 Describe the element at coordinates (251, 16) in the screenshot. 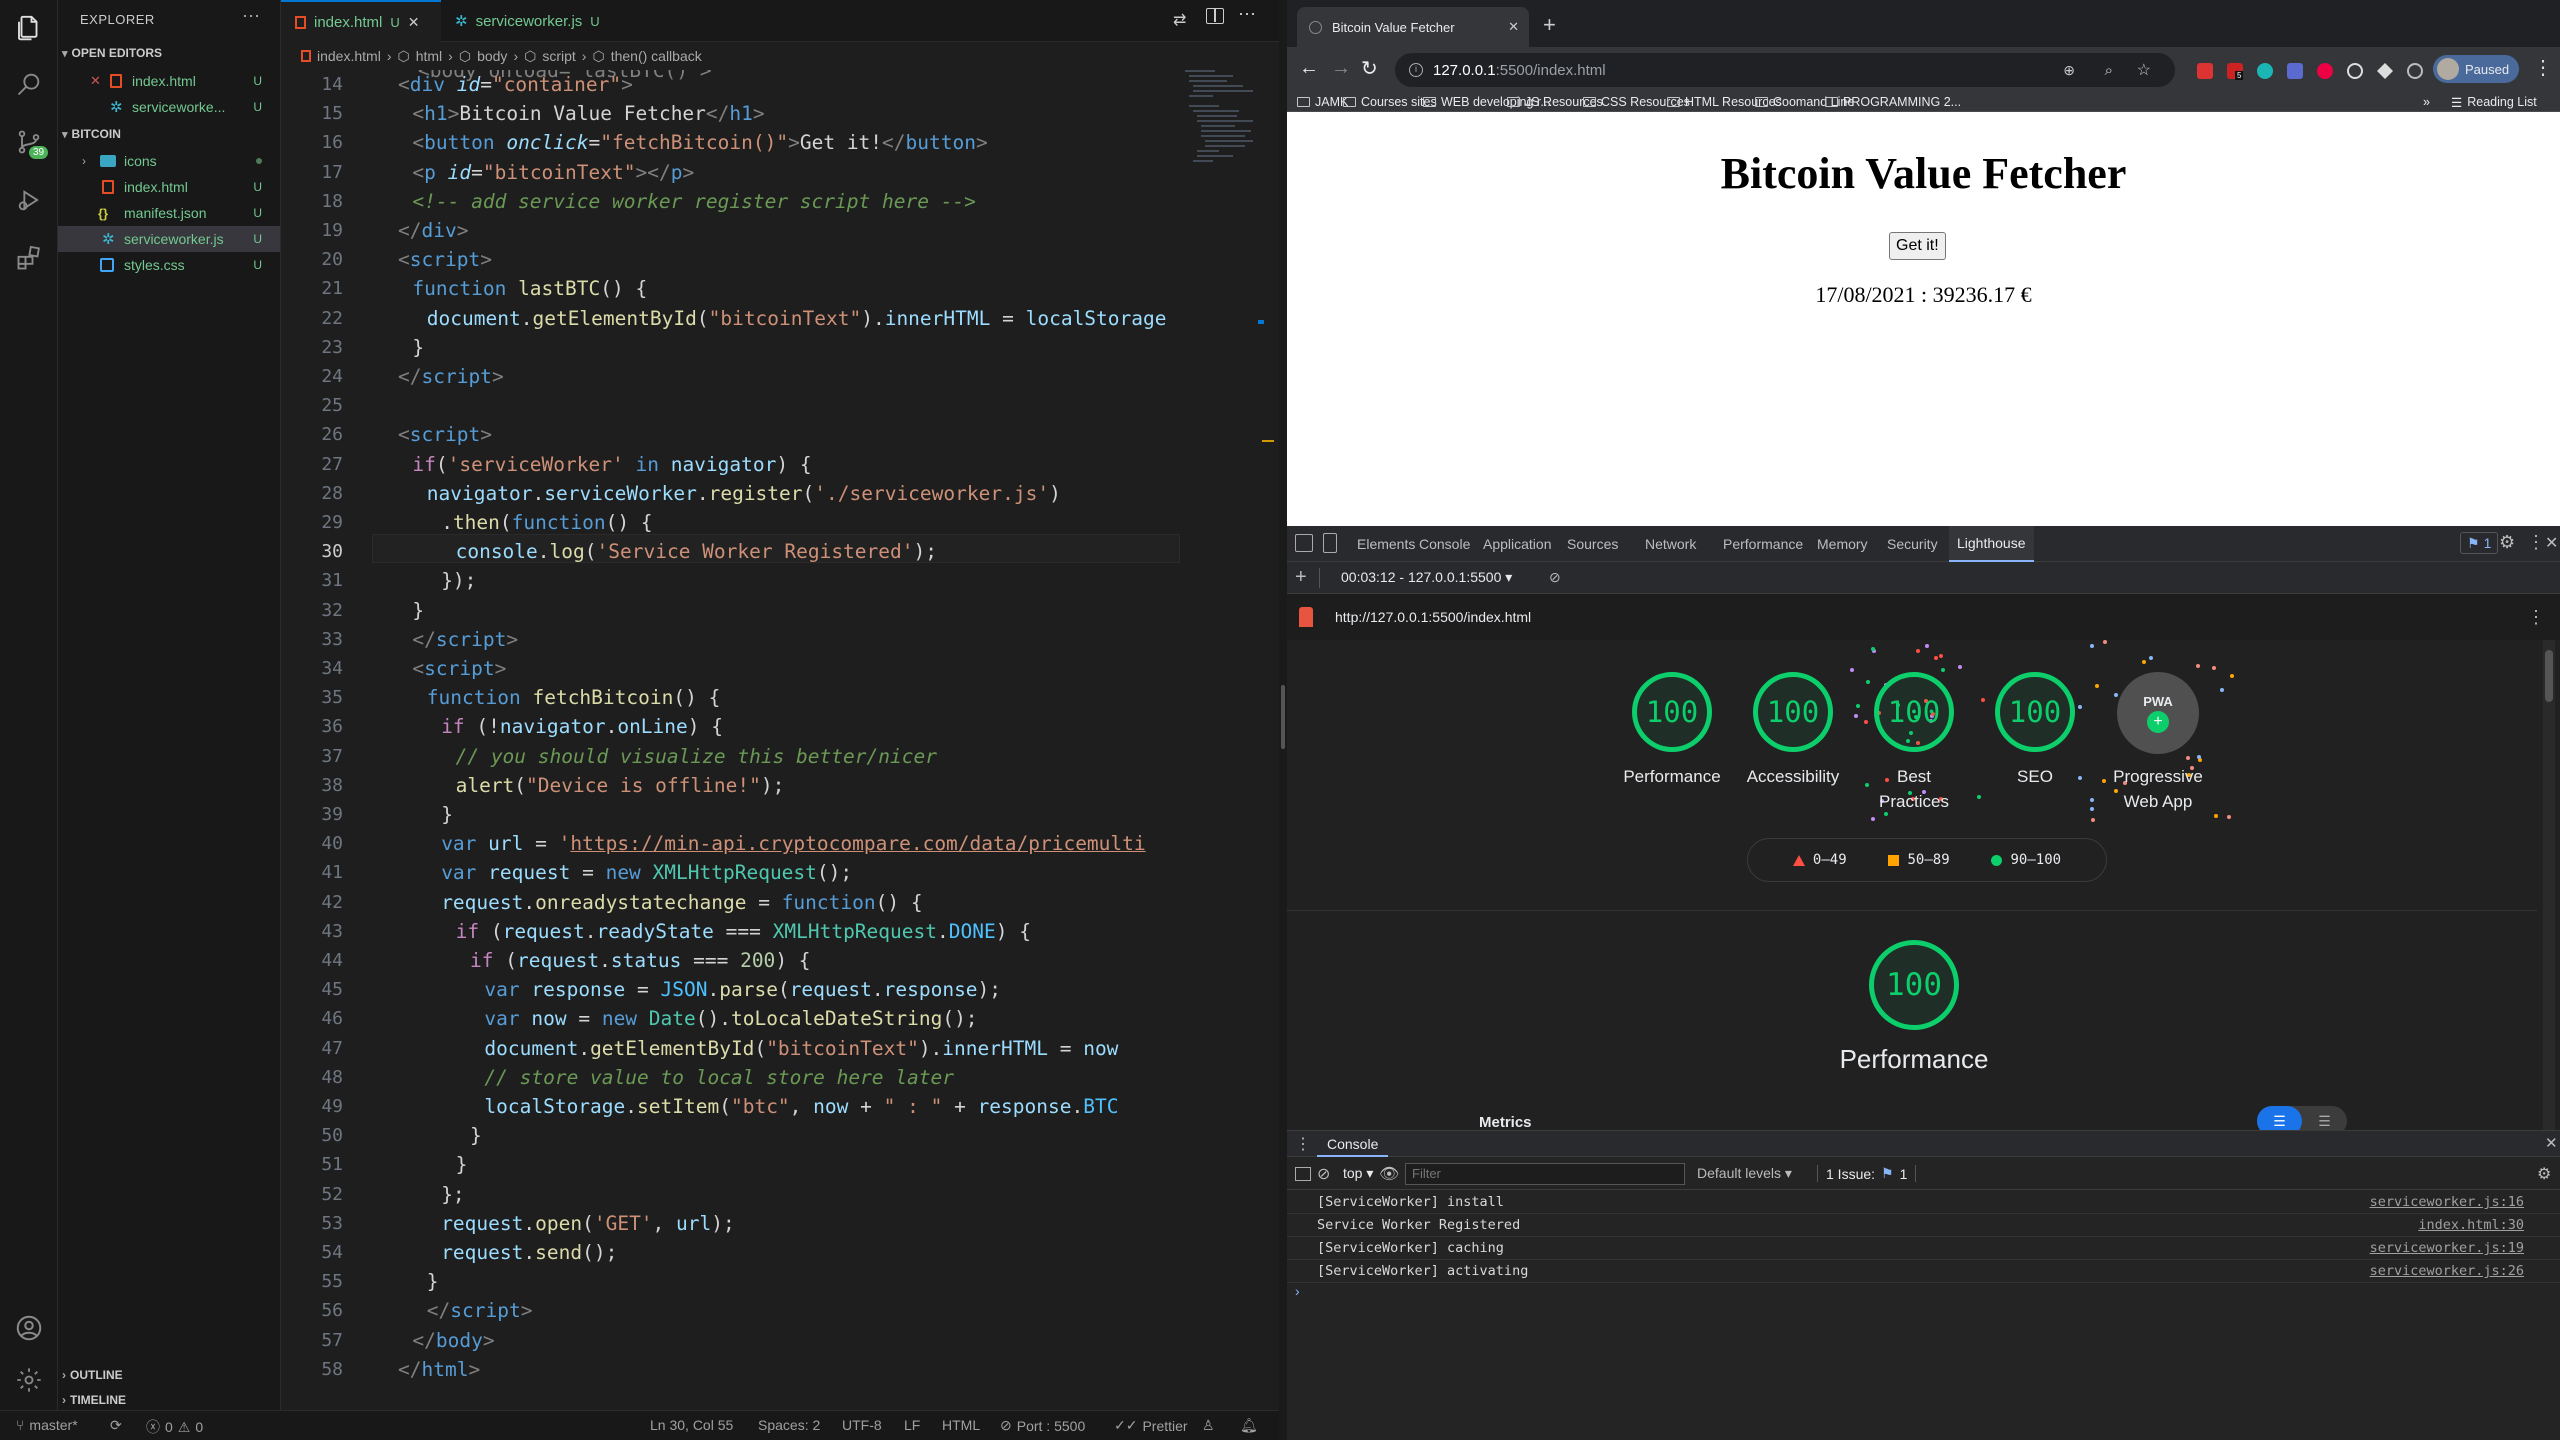

I see `more-actions-icon: ⋯` at that location.